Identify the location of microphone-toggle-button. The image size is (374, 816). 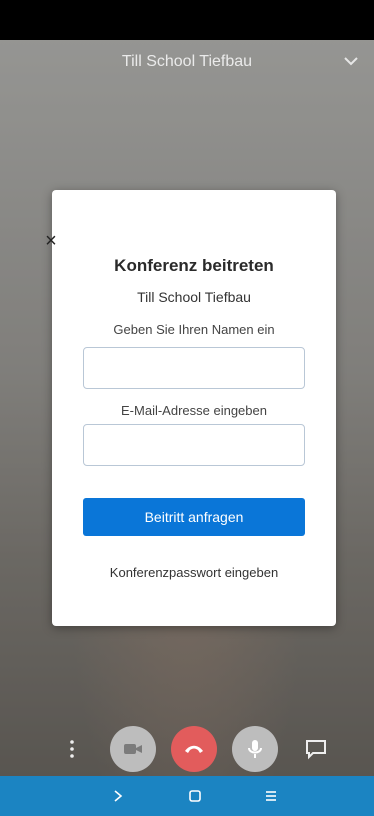
(255, 749).